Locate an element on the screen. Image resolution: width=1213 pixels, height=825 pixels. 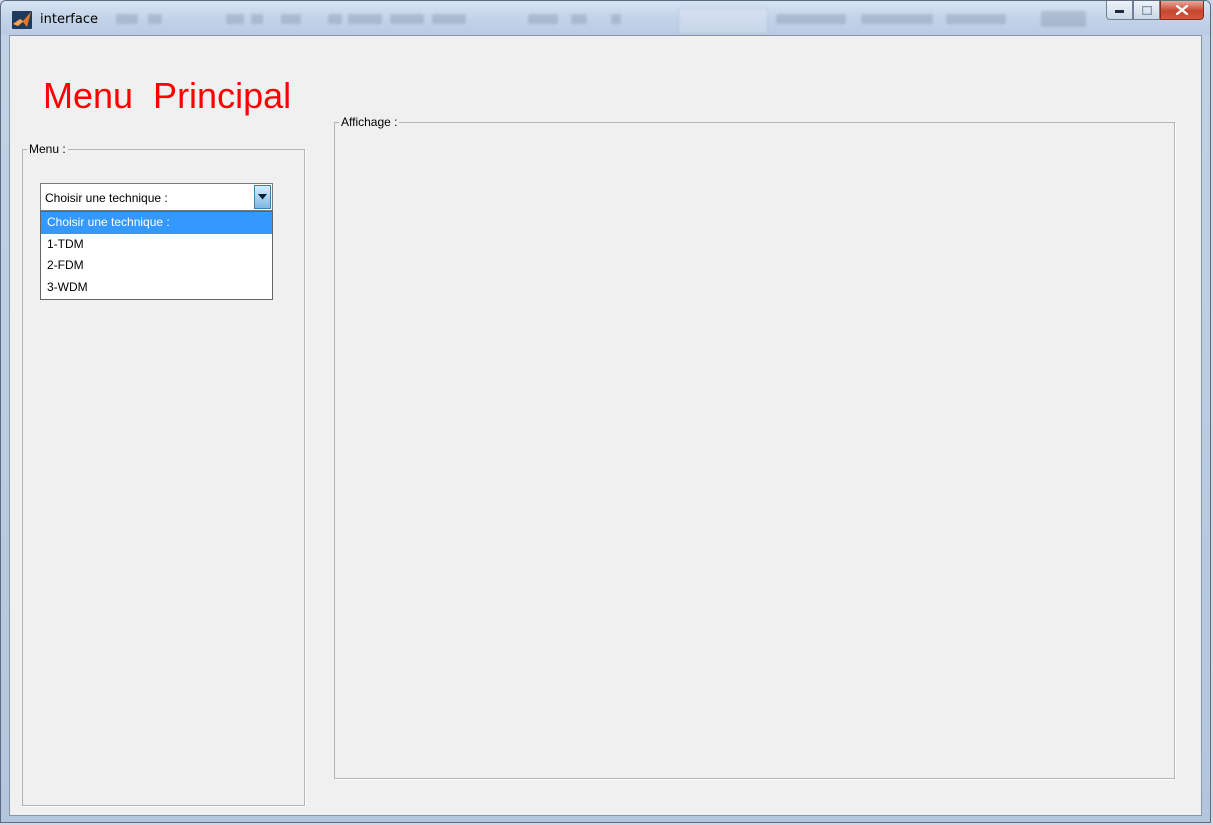
close-button is located at coordinates (1182, 10).